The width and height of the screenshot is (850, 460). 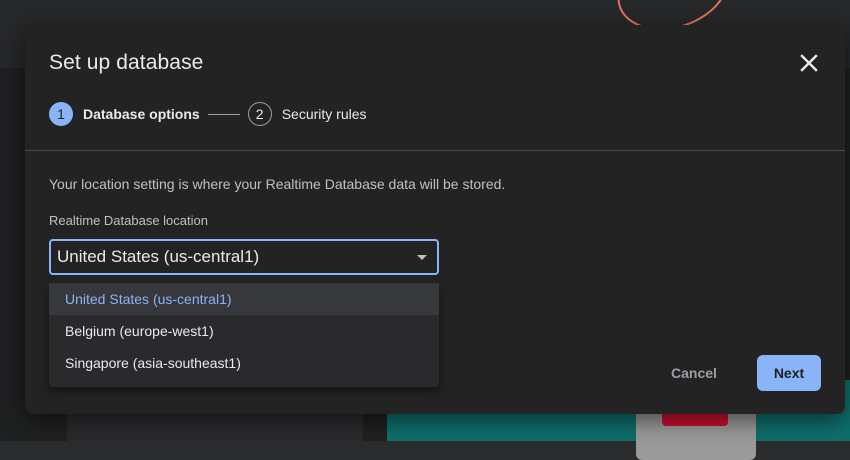 What do you see at coordinates (158, 256) in the screenshot?
I see `location-select-value: United States (us-central1)` at bounding box center [158, 256].